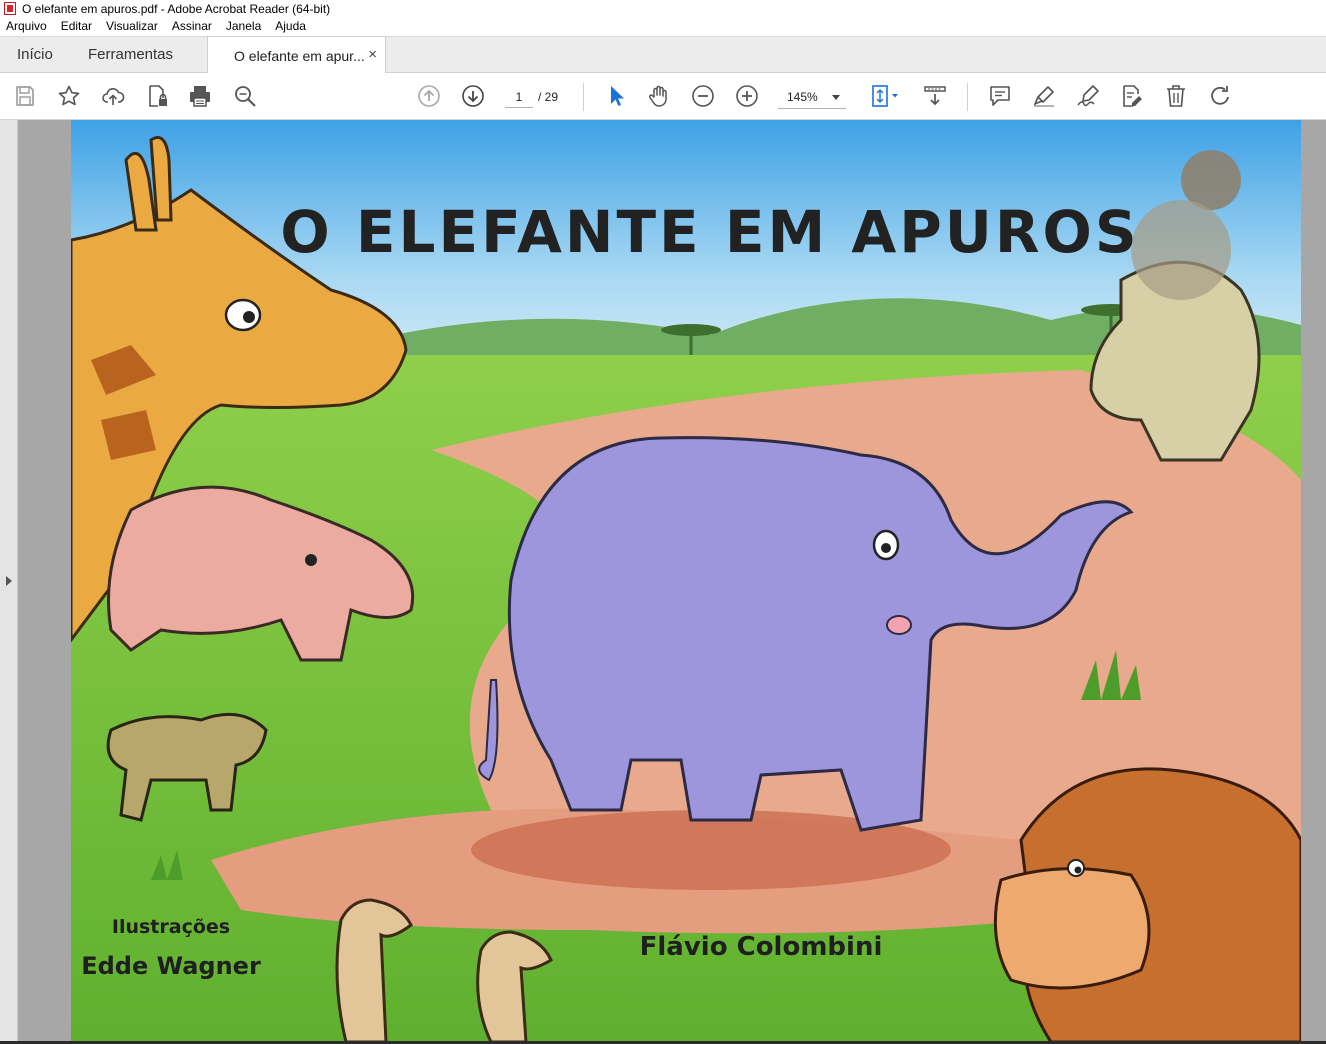 The image size is (1326, 1044). I want to click on comment-icon, so click(1000, 96).